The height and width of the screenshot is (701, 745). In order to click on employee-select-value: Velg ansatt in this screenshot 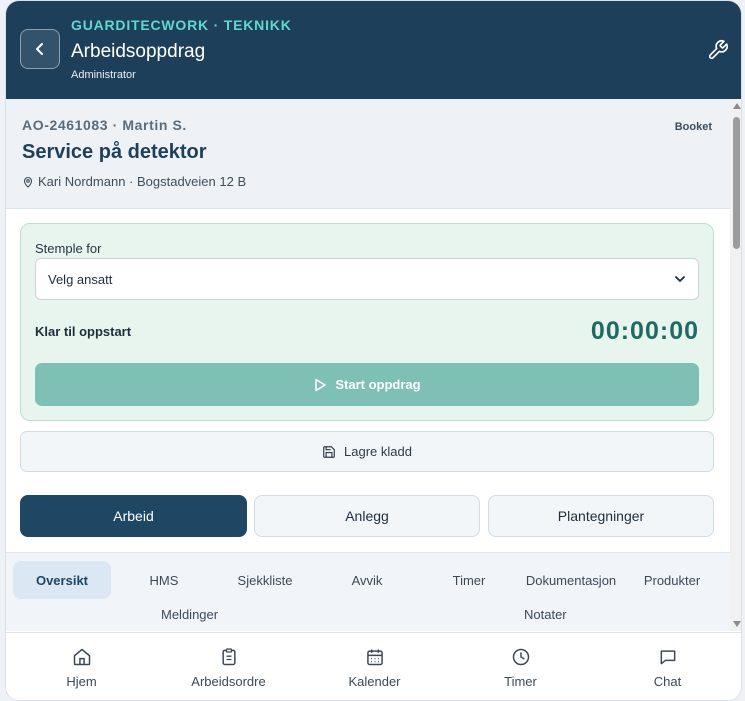, I will do `click(80, 279)`.